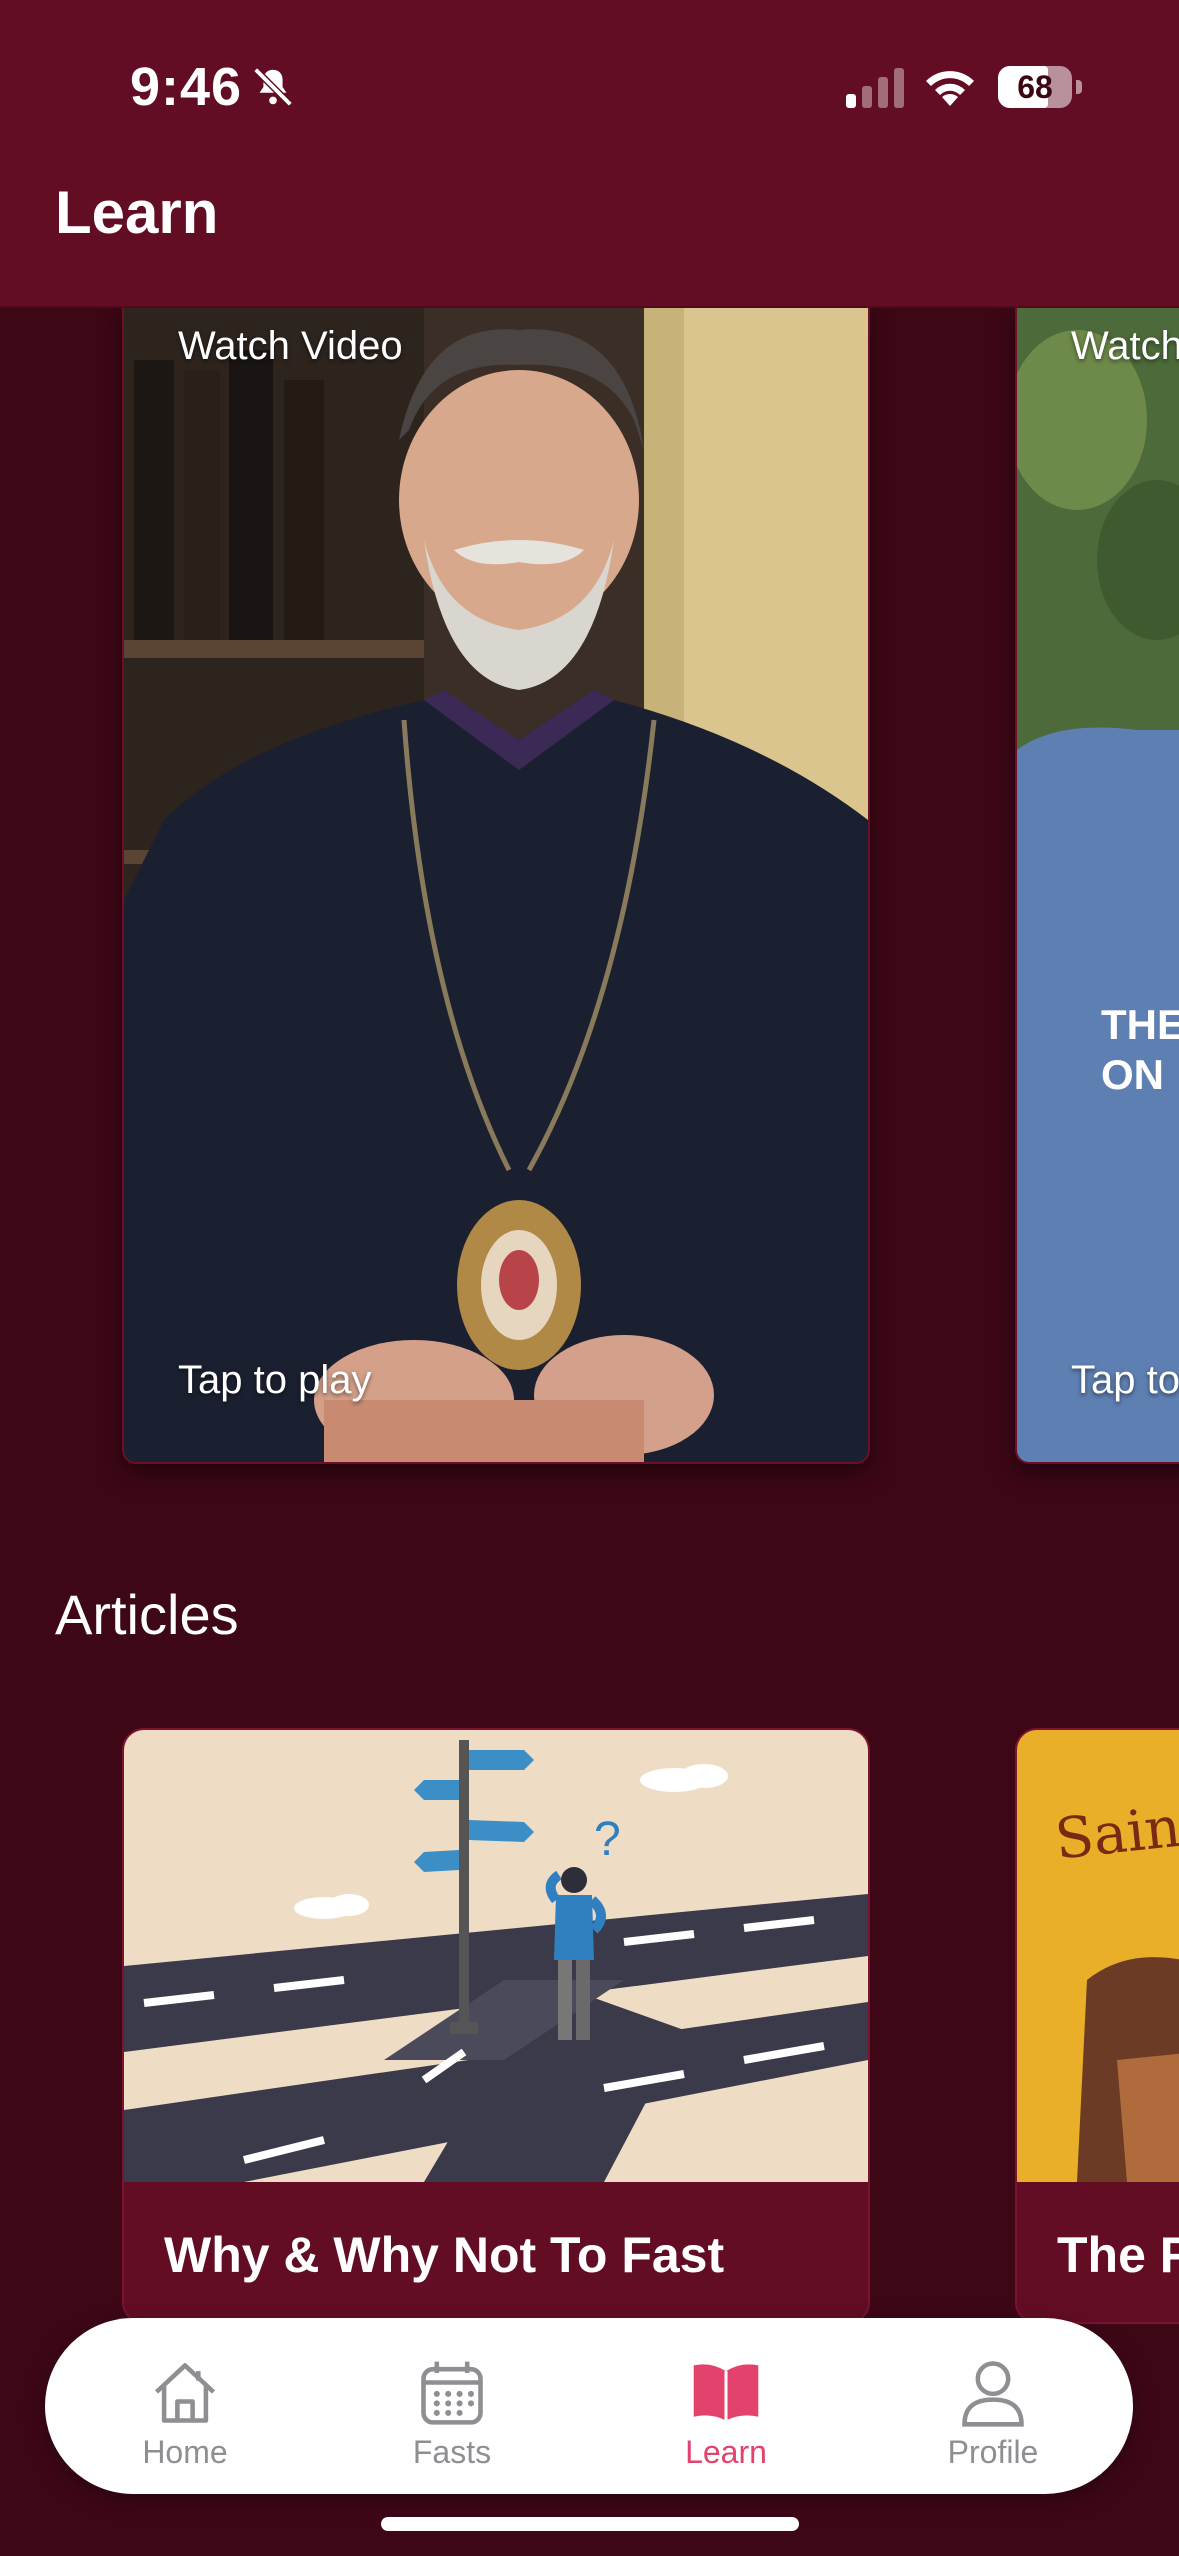 This screenshot has width=1179, height=2556. Describe the element at coordinates (275, 1380) in the screenshot. I see `tap-to-play-label: Tap to play` at that location.